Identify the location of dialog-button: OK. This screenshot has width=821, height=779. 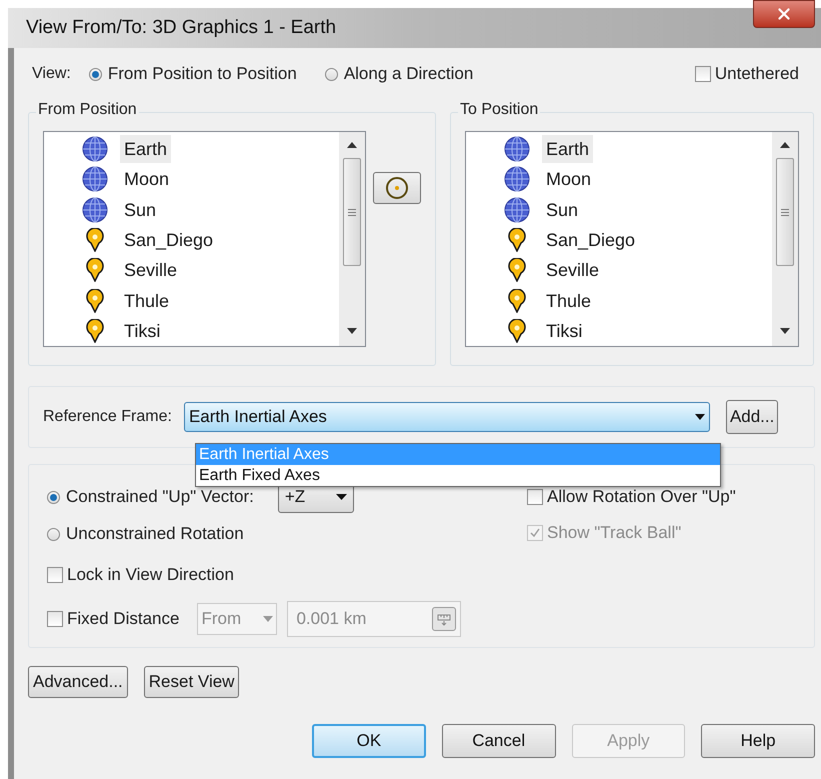
(369, 741).